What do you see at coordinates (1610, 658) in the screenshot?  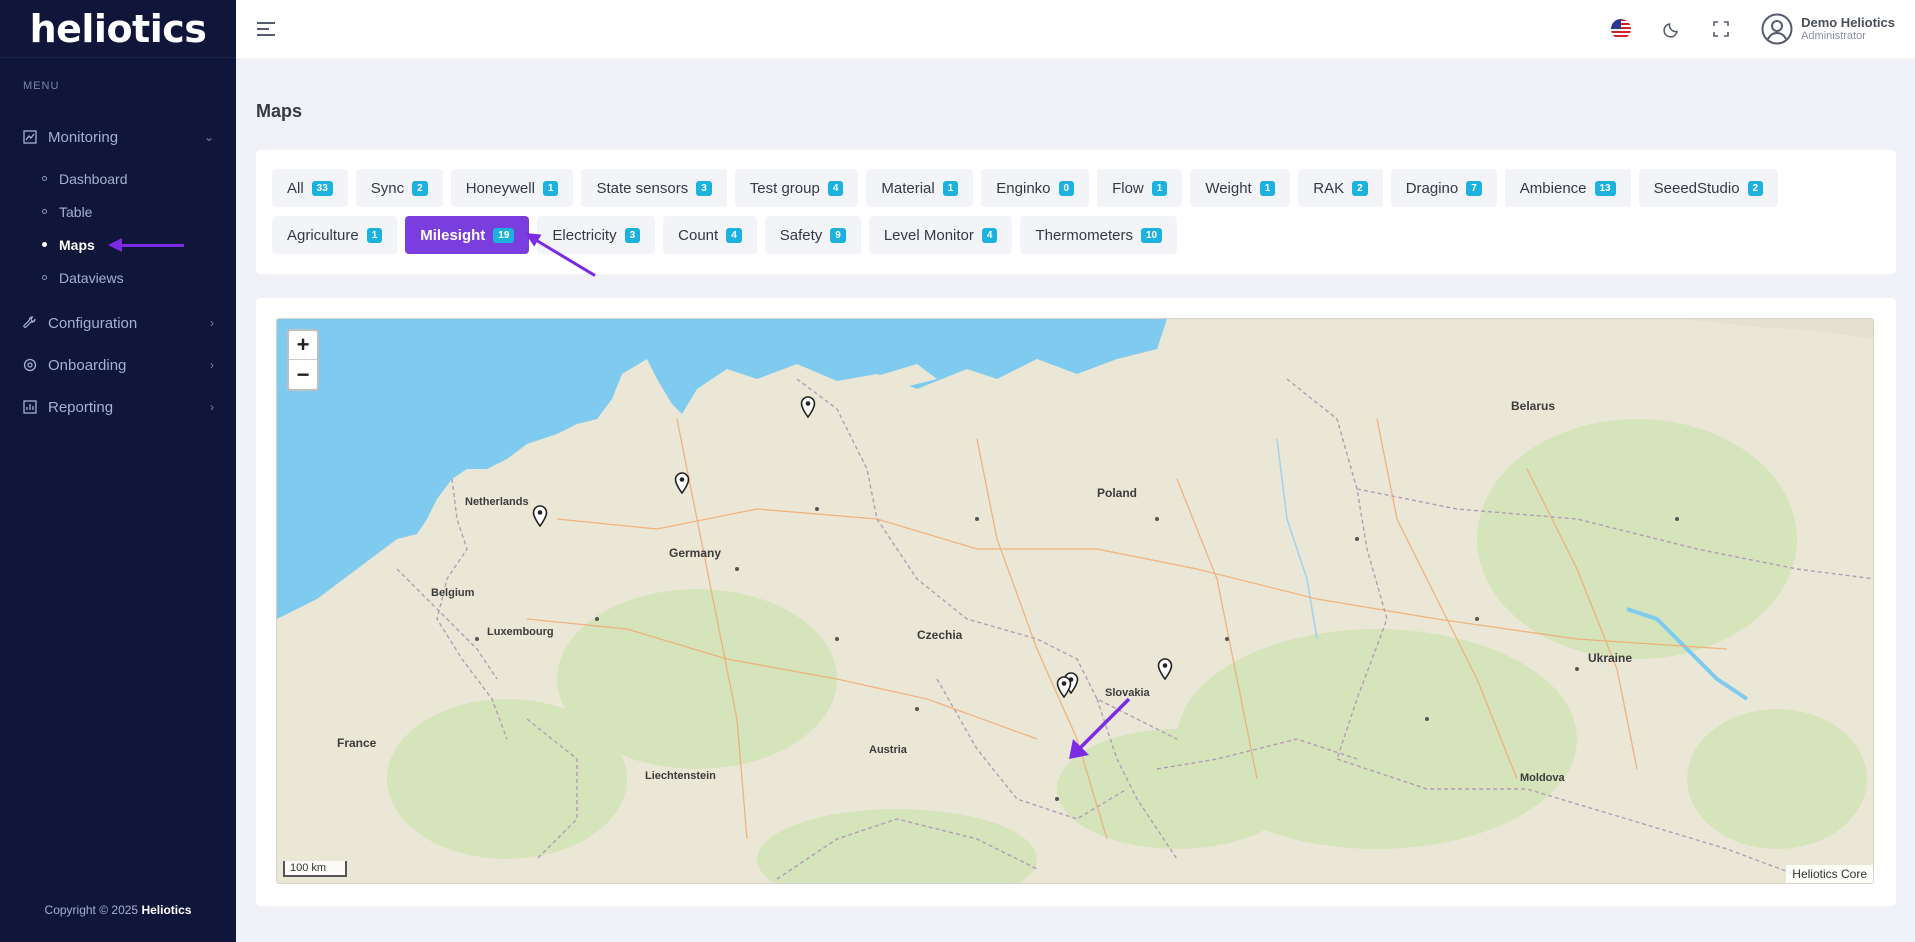 I see `map-label-ukraine: Ukraine` at bounding box center [1610, 658].